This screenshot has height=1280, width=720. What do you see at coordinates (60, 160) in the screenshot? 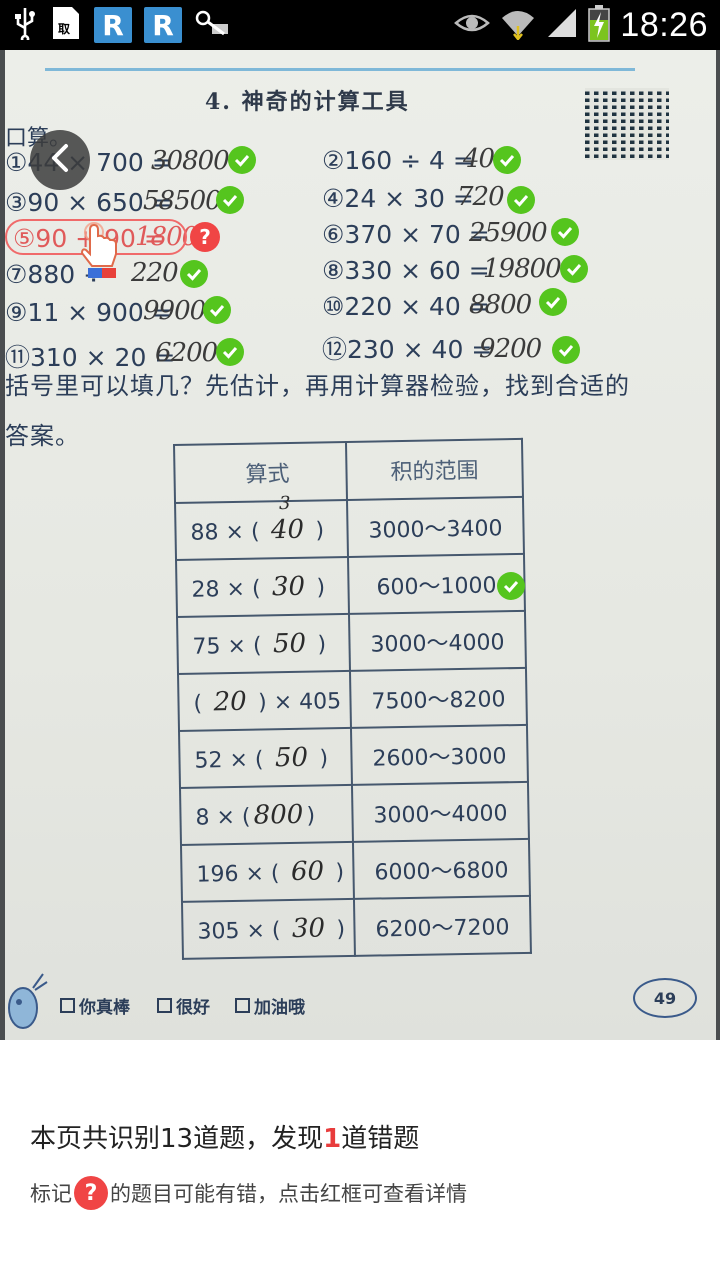
I see `back-button` at bounding box center [60, 160].